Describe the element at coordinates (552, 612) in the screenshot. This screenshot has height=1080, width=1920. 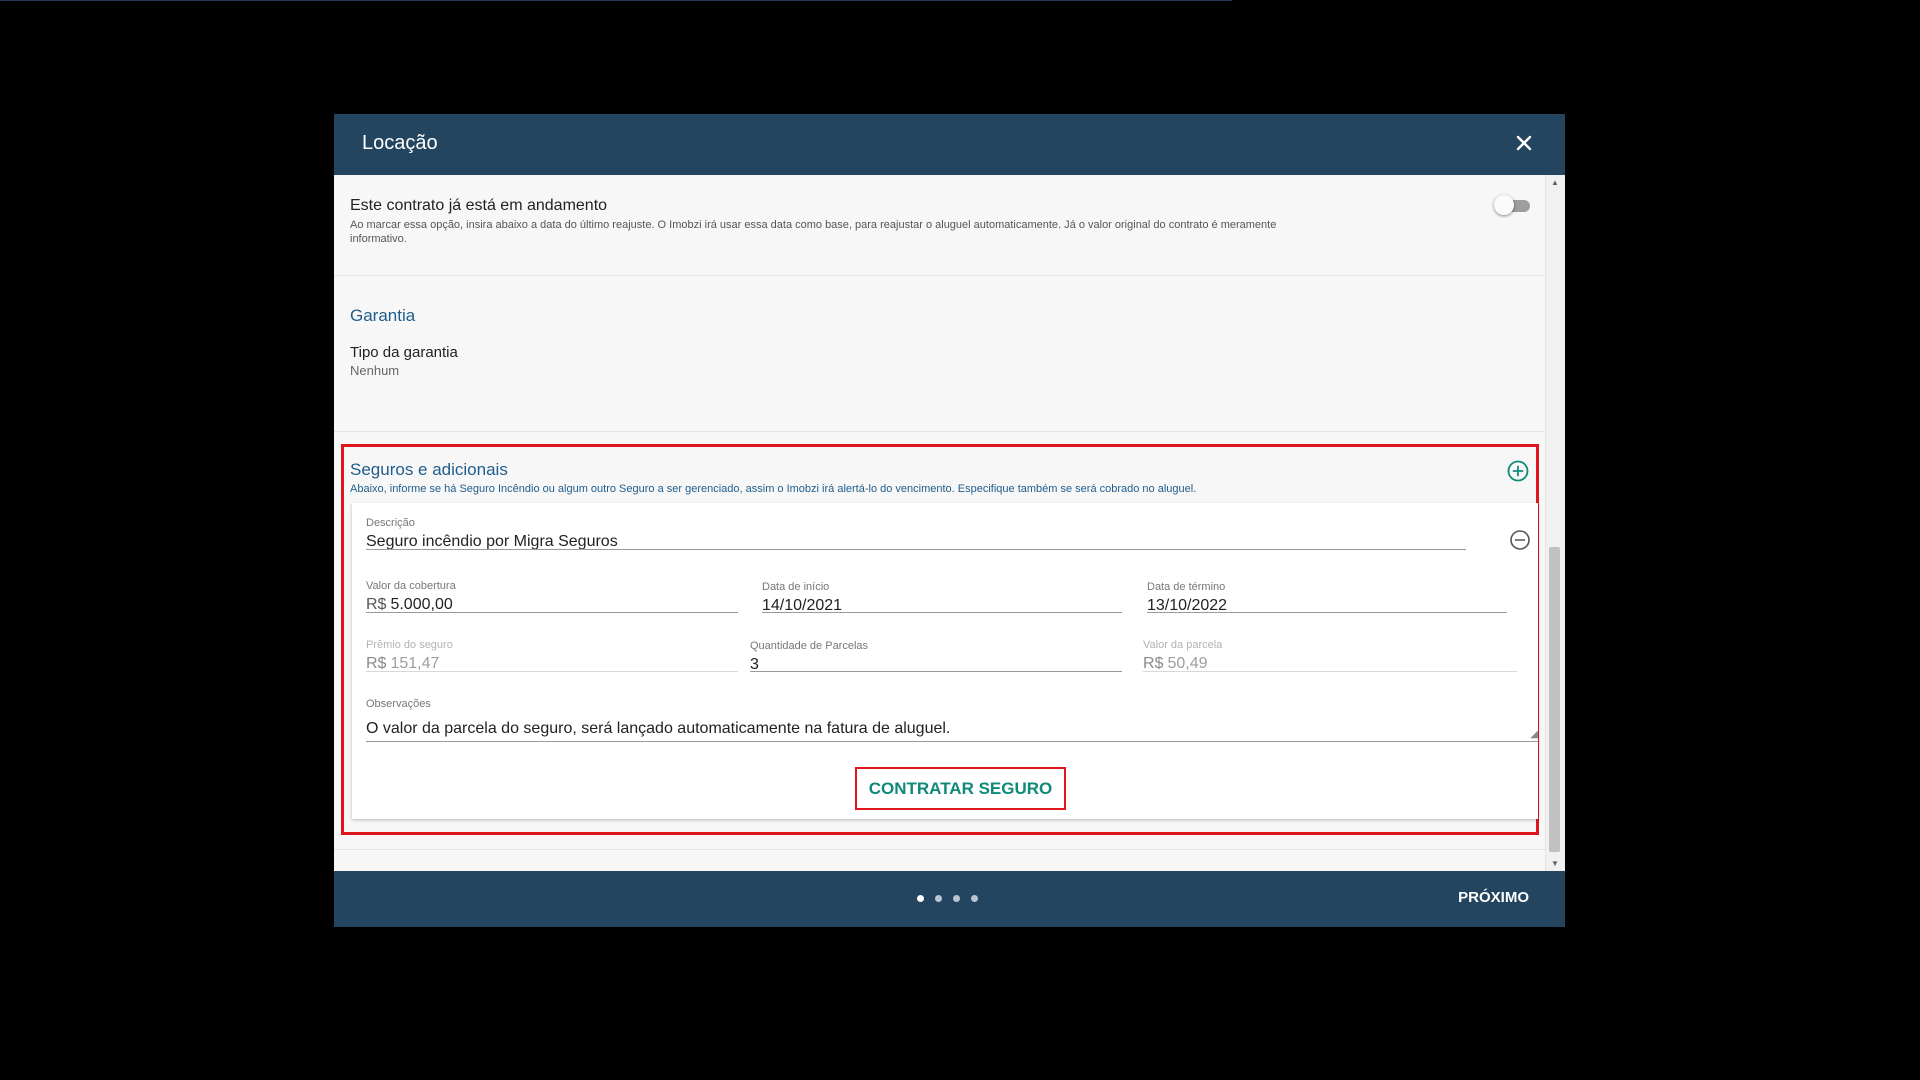
I see `cobertura-underline` at that location.